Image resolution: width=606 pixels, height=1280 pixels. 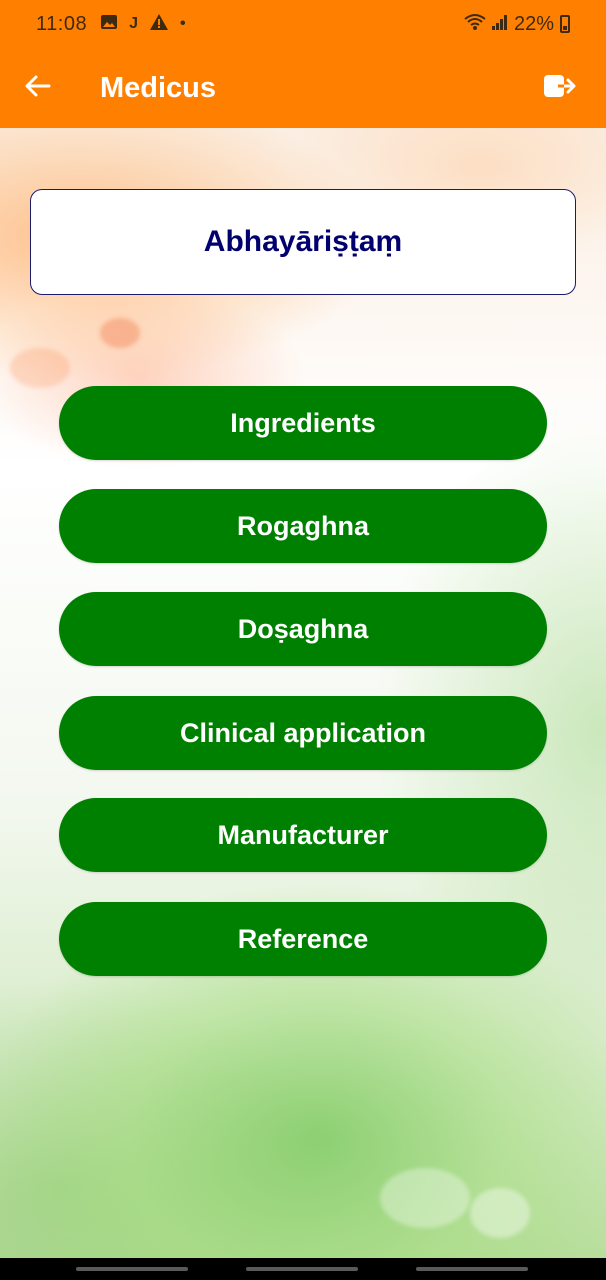 I want to click on back-button, so click(x=38, y=88).